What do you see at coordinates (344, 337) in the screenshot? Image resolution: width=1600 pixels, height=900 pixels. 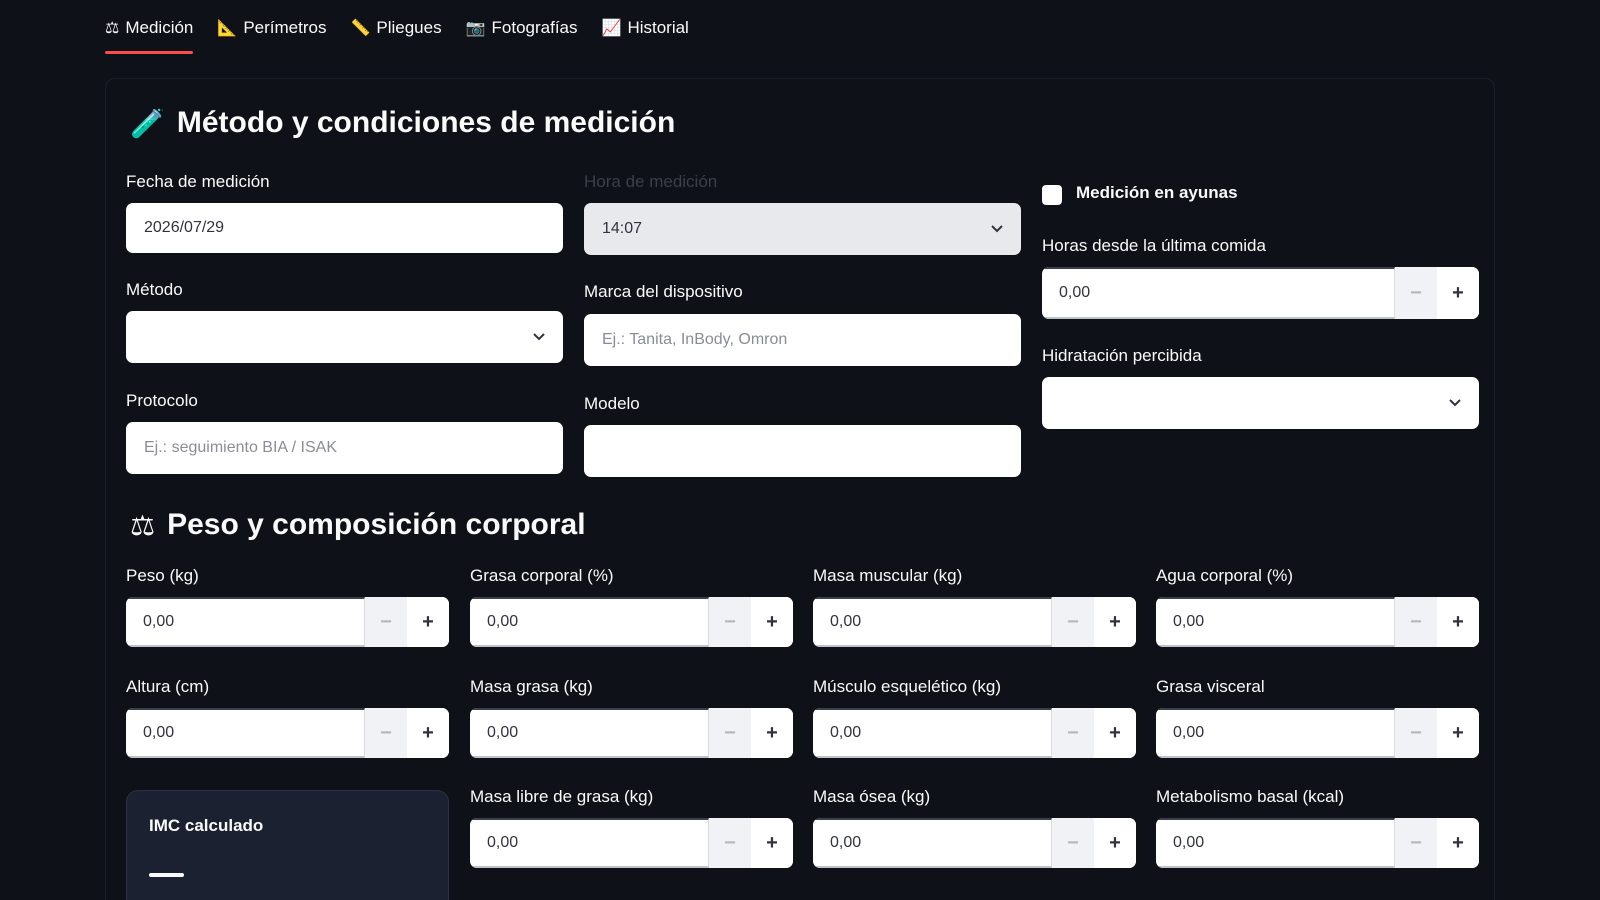 I see `metodo-select` at bounding box center [344, 337].